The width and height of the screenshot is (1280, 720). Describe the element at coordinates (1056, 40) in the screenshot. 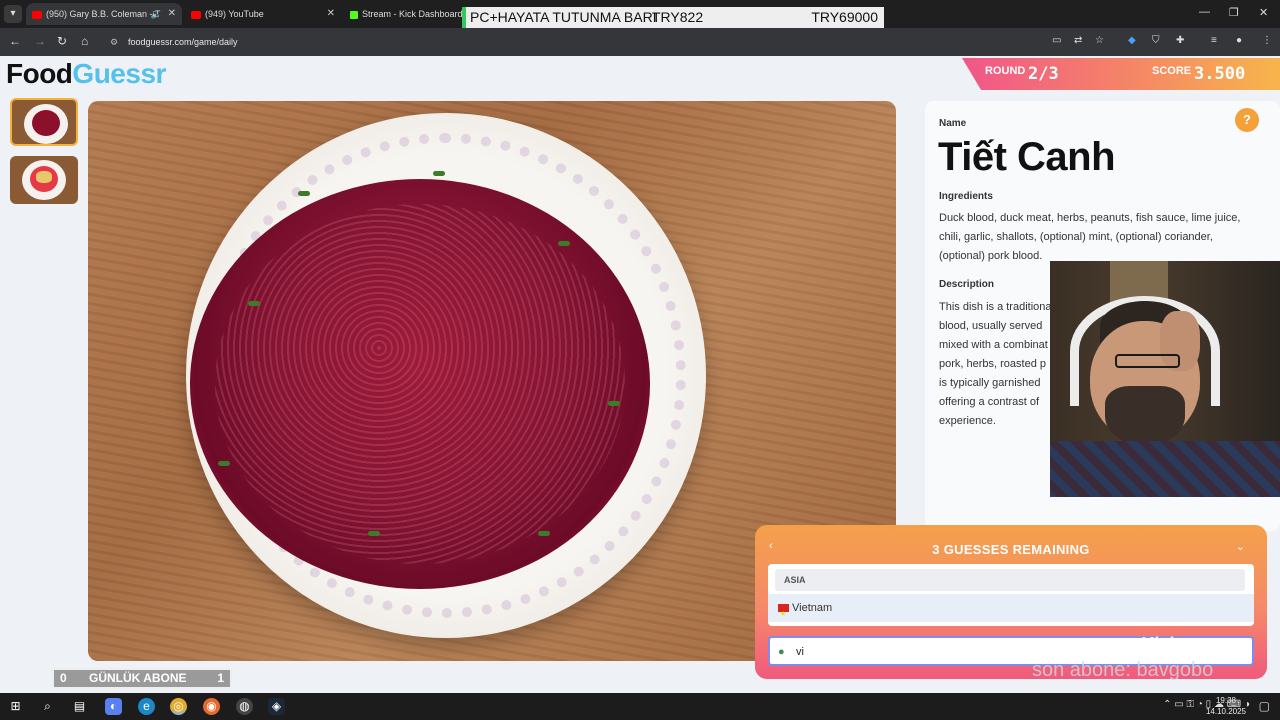

I see `cast-icon: ▭` at that location.